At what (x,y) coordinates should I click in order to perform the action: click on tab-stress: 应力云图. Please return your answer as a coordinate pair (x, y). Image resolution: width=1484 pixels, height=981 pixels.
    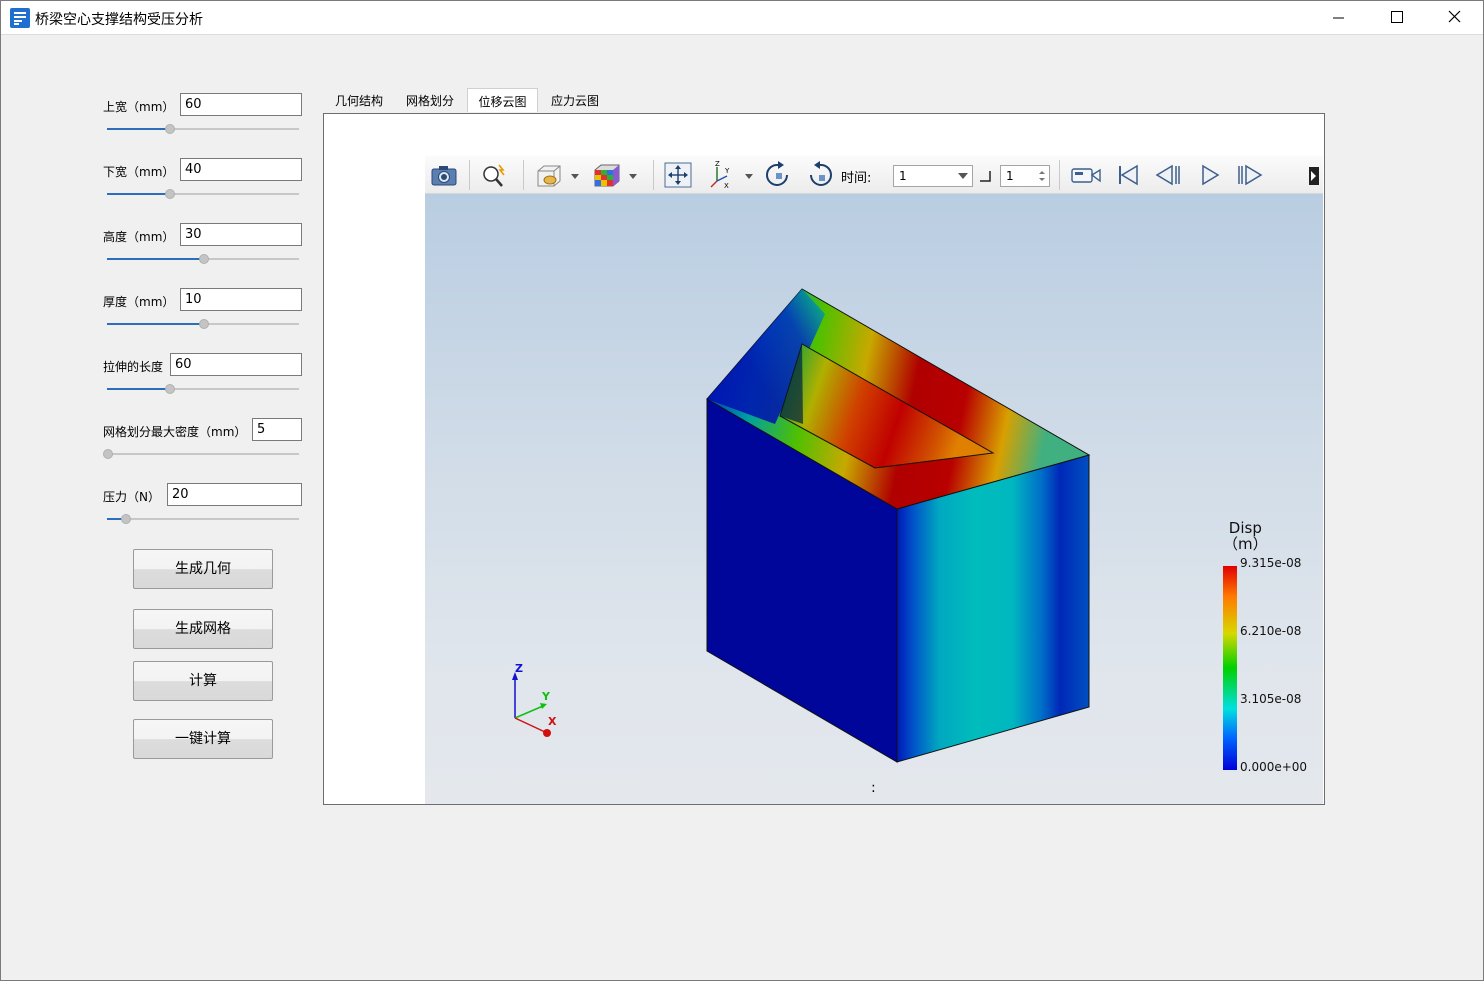
    Looking at the image, I should click on (575, 100).